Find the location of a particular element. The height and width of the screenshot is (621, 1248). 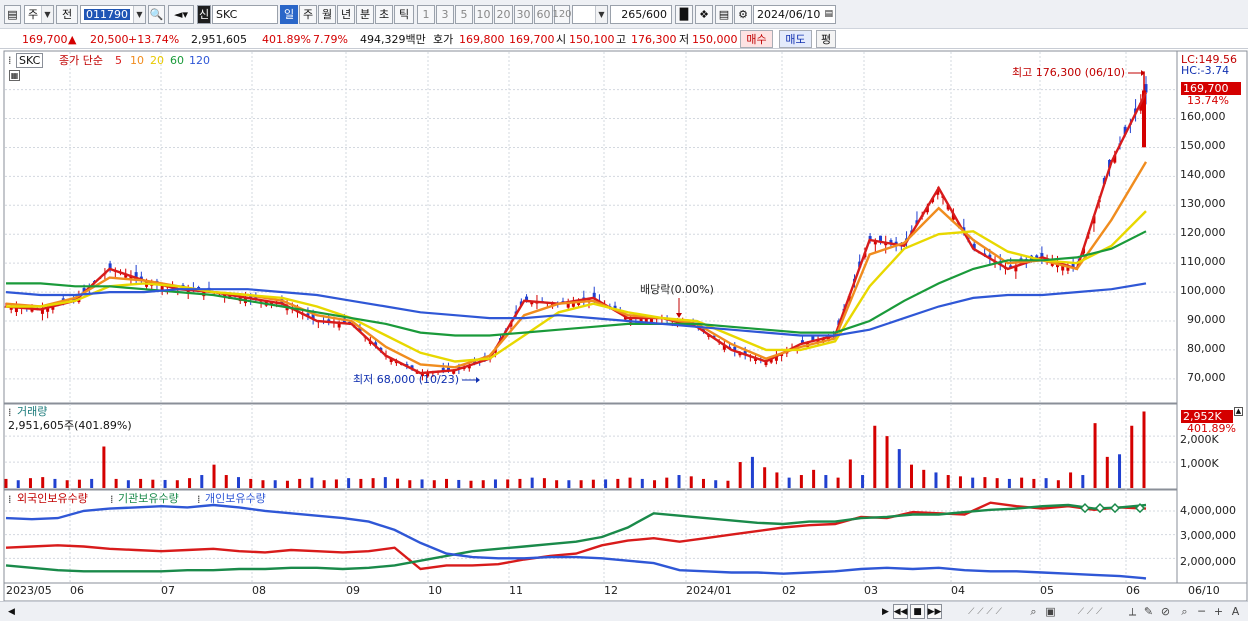

x-tick: 11 is located at coordinates (516, 590).